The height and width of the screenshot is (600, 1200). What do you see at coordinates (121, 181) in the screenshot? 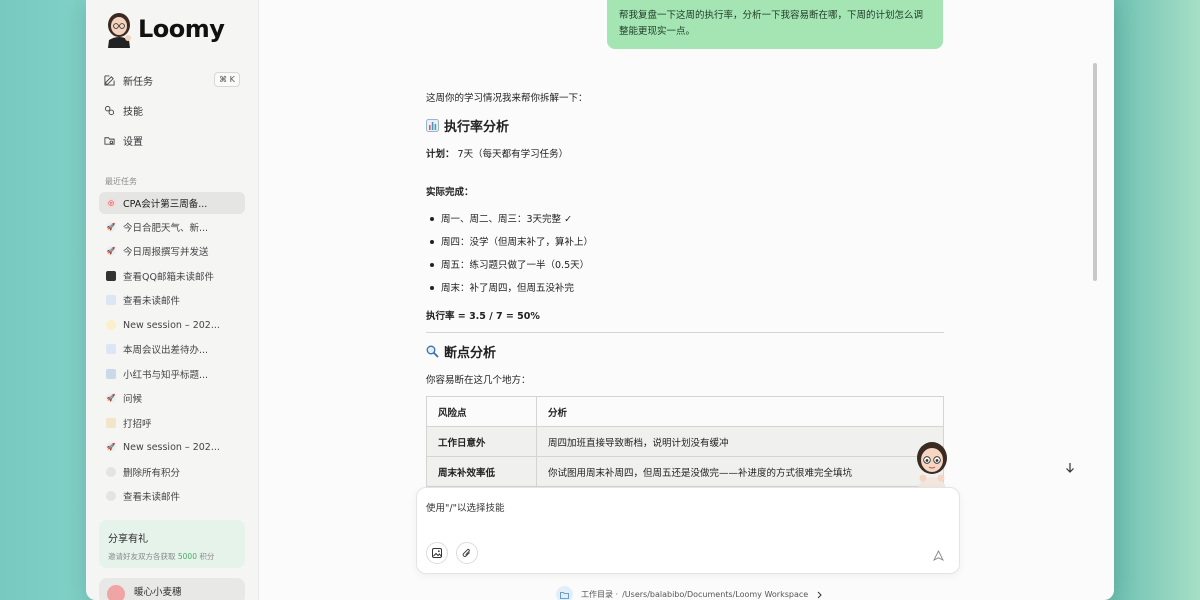
I see `recent-tasks-title: 最近任务` at bounding box center [121, 181].